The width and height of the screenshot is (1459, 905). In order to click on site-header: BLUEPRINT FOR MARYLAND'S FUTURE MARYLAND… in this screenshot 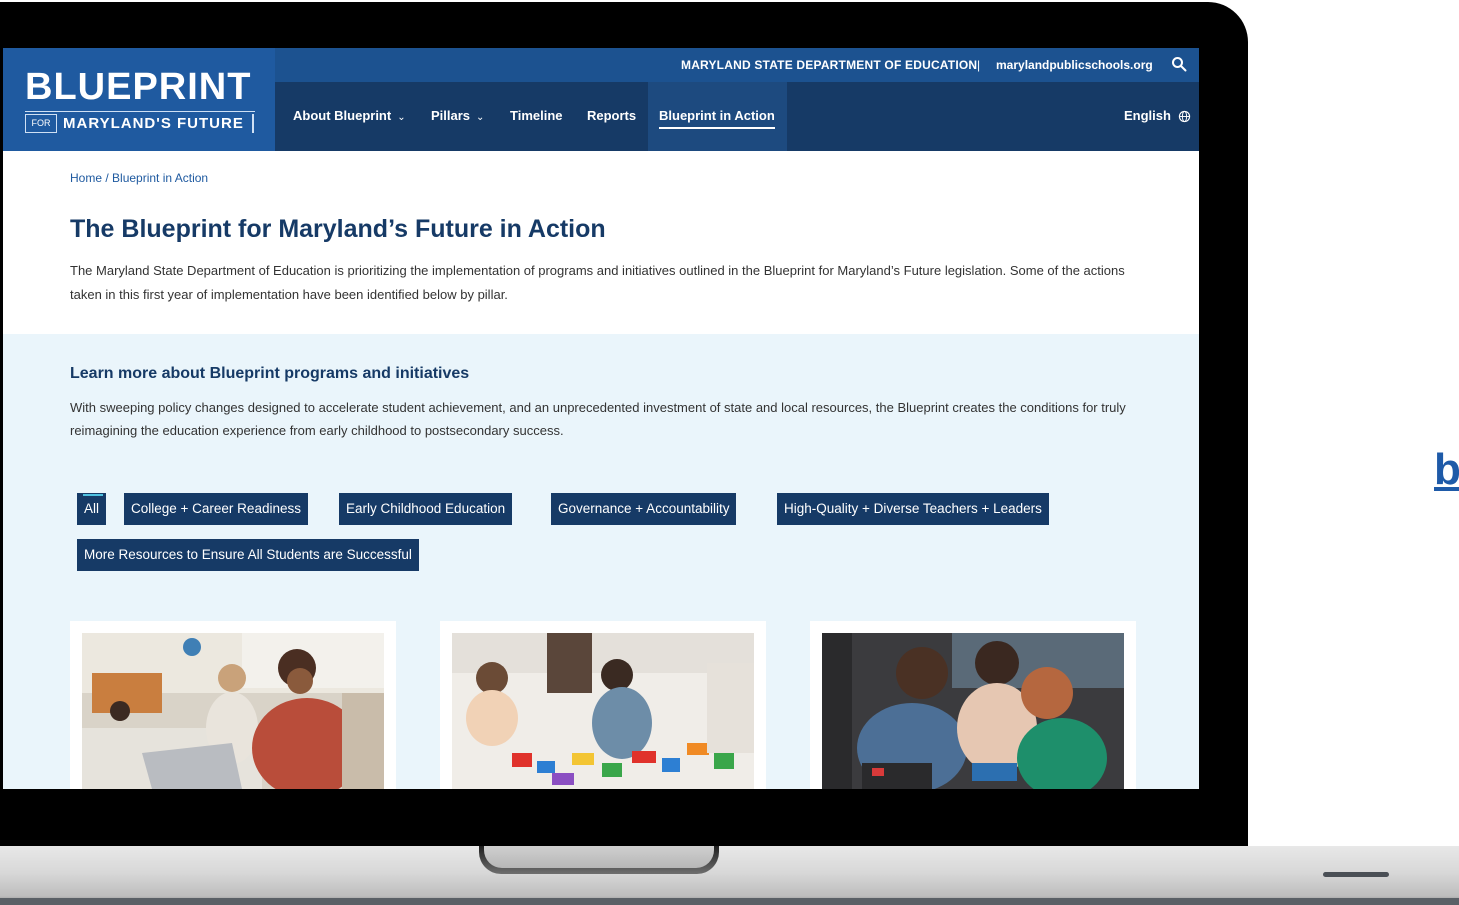, I will do `click(601, 99)`.